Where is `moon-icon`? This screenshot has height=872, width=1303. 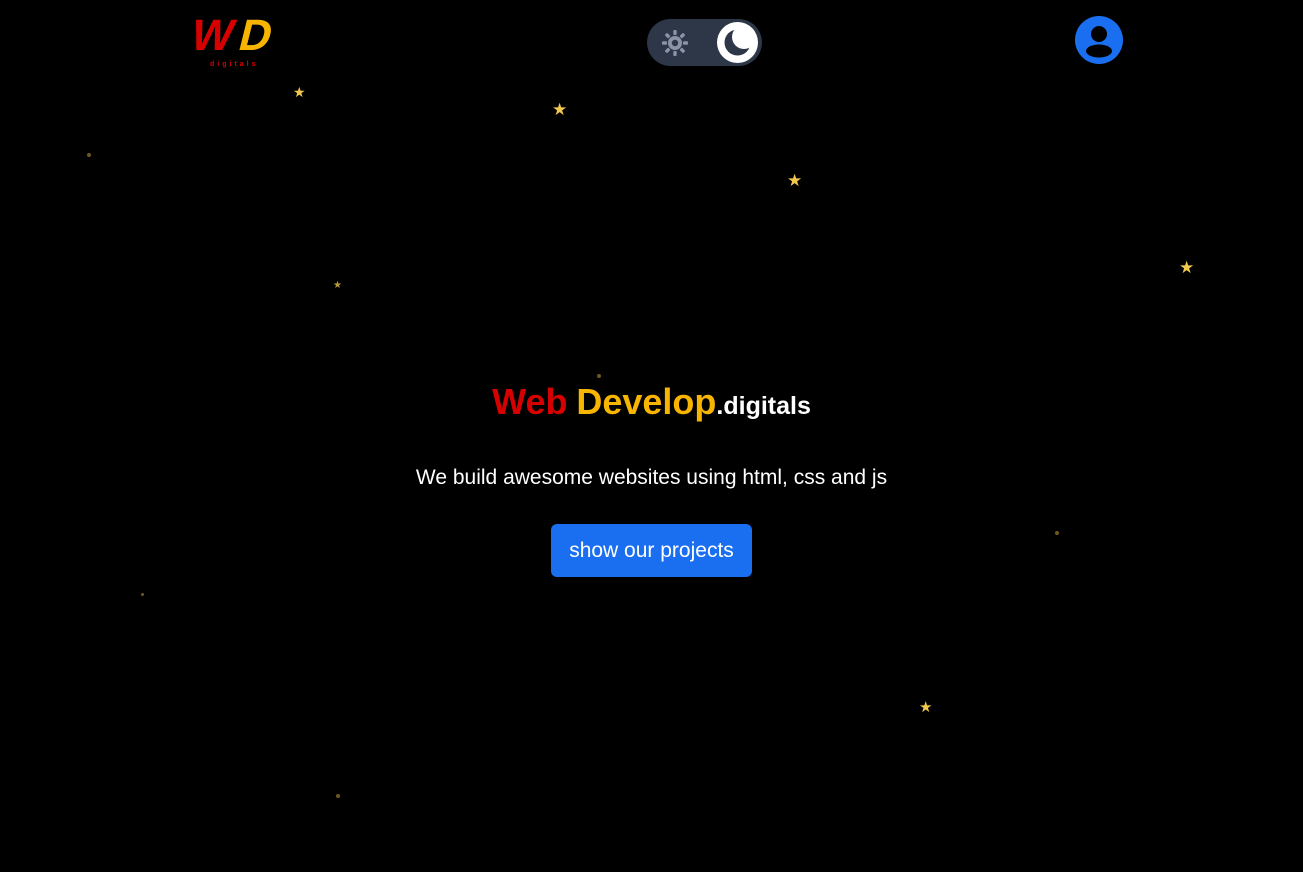
moon-icon is located at coordinates (740, 40).